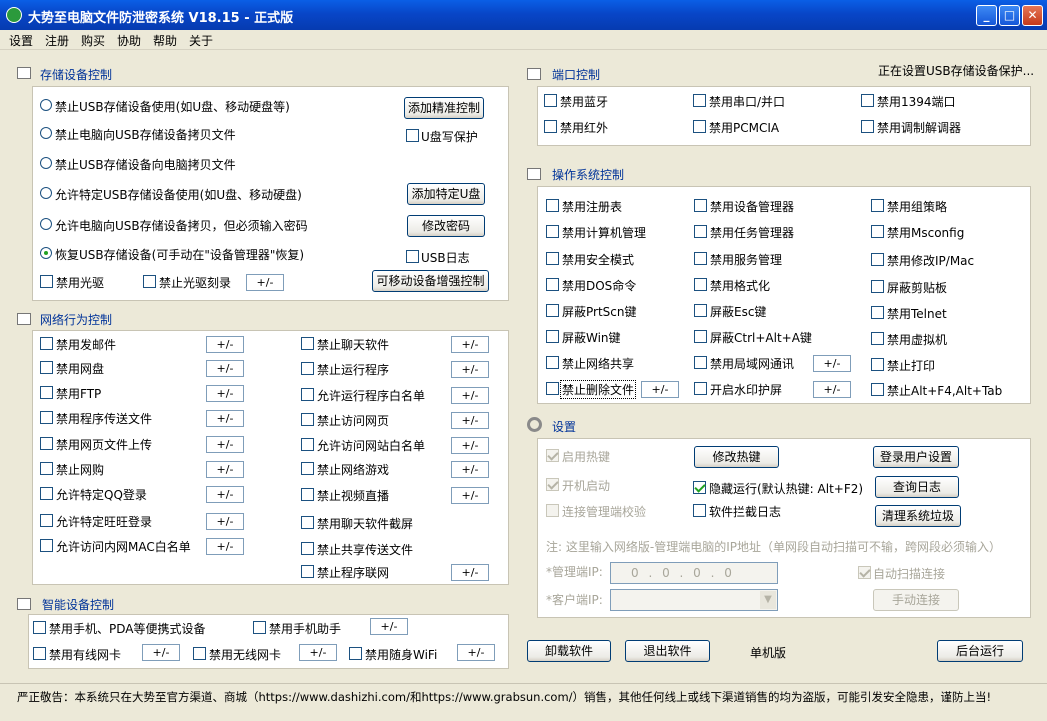 The image size is (1047, 721). Describe the element at coordinates (165, 40) in the screenshot. I see `menu-help: 帮助` at that location.